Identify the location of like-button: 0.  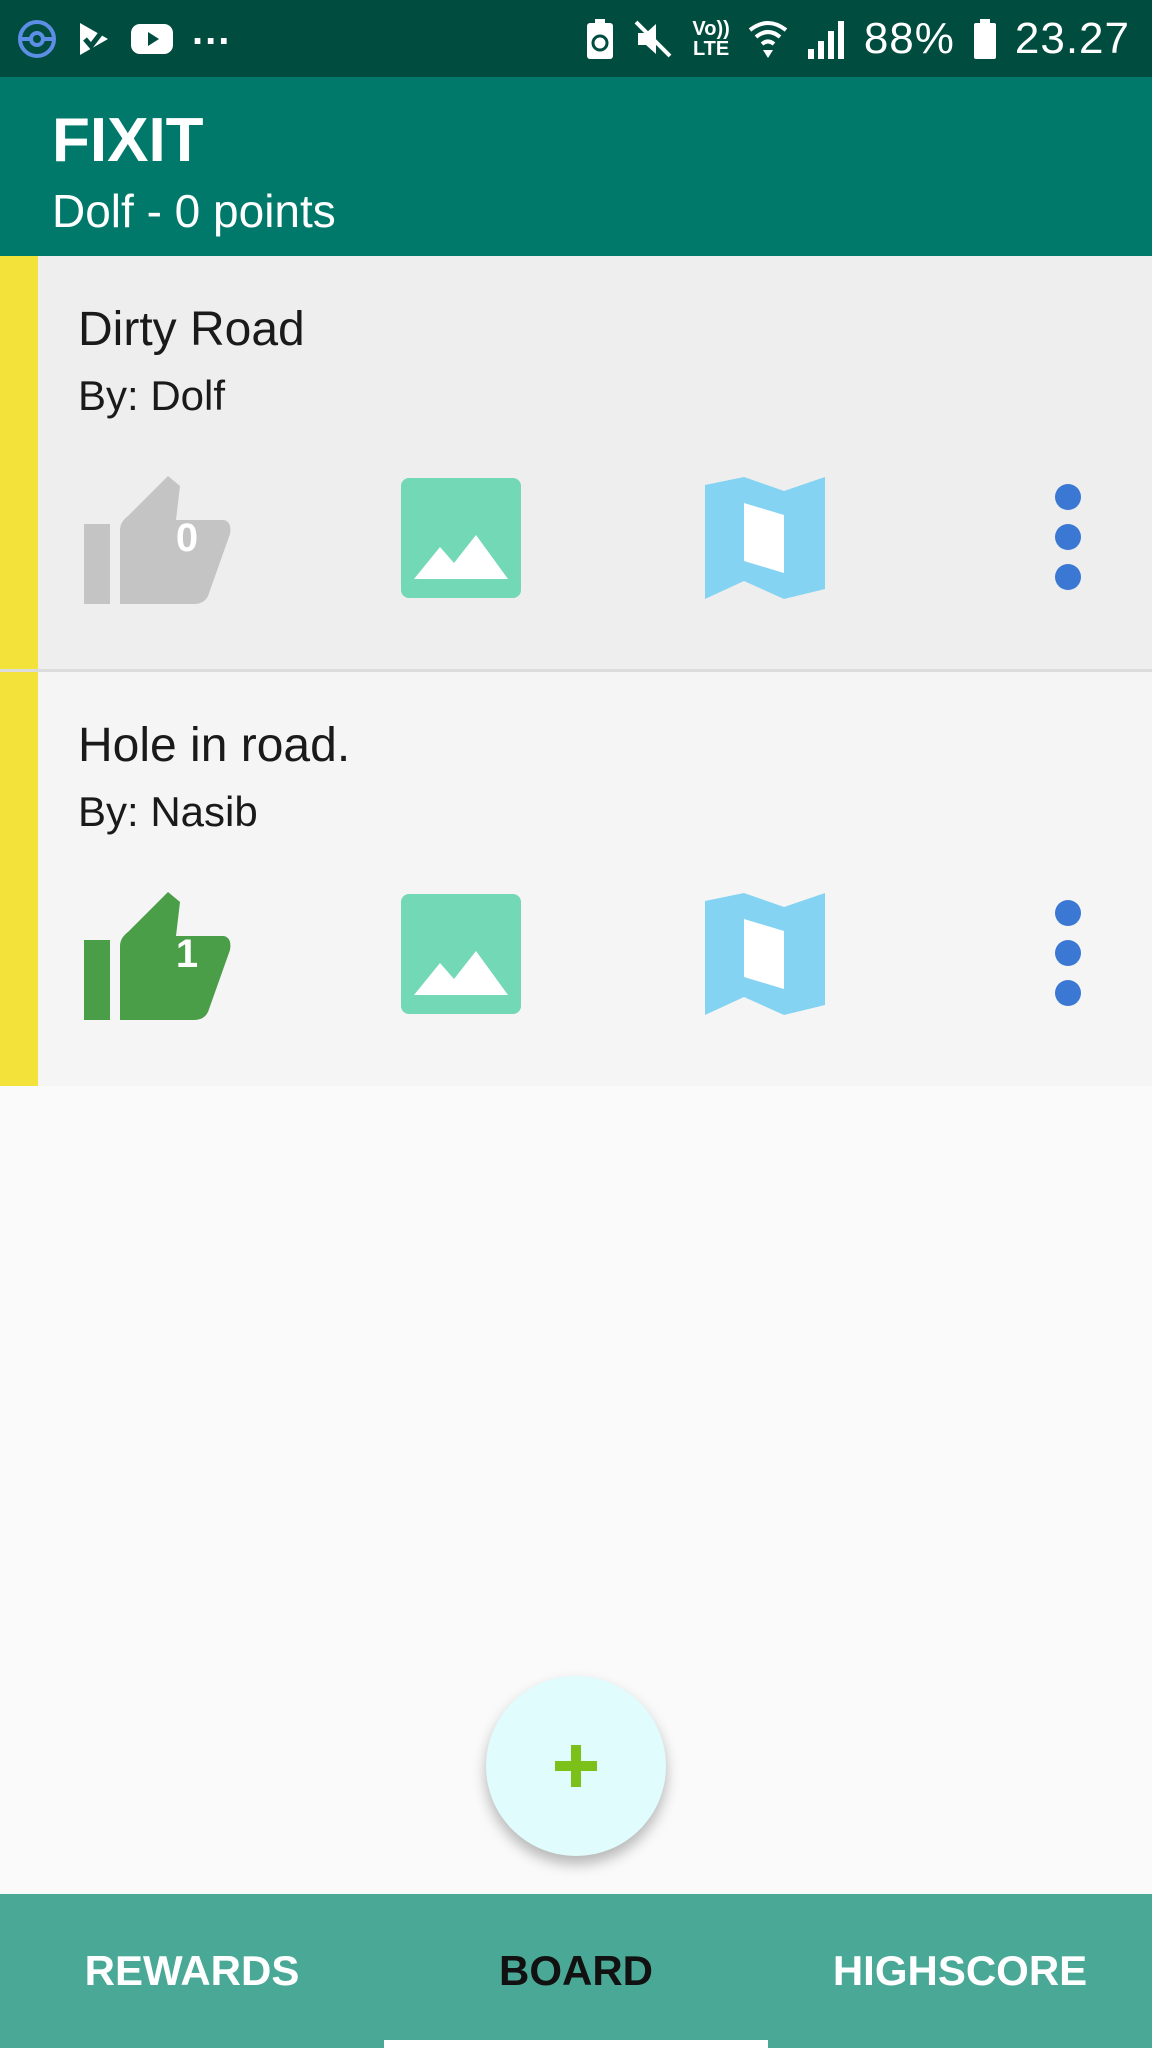
(158, 538).